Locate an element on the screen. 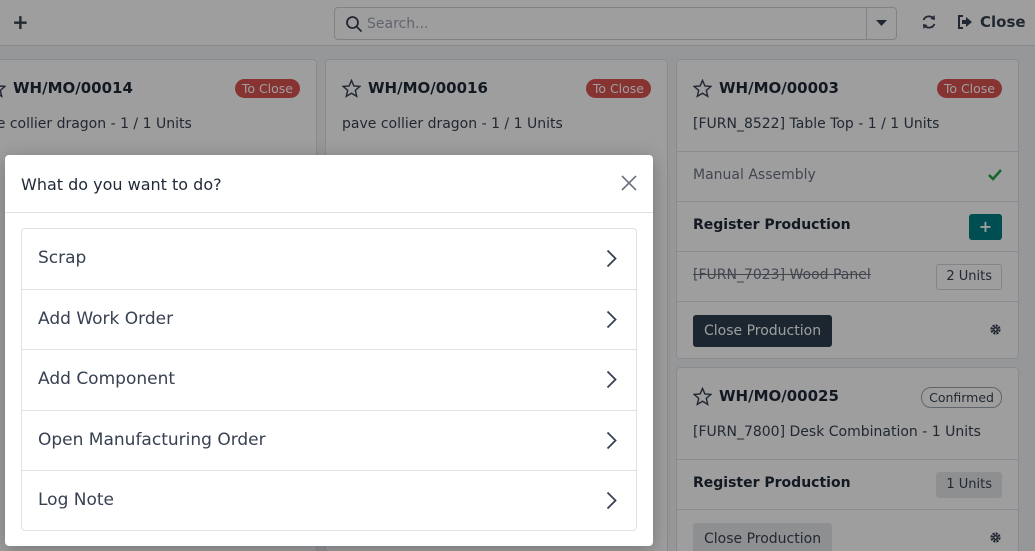 This screenshot has width=1035, height=551. dialog-header: What do you want to do? is located at coordinates (329, 184).